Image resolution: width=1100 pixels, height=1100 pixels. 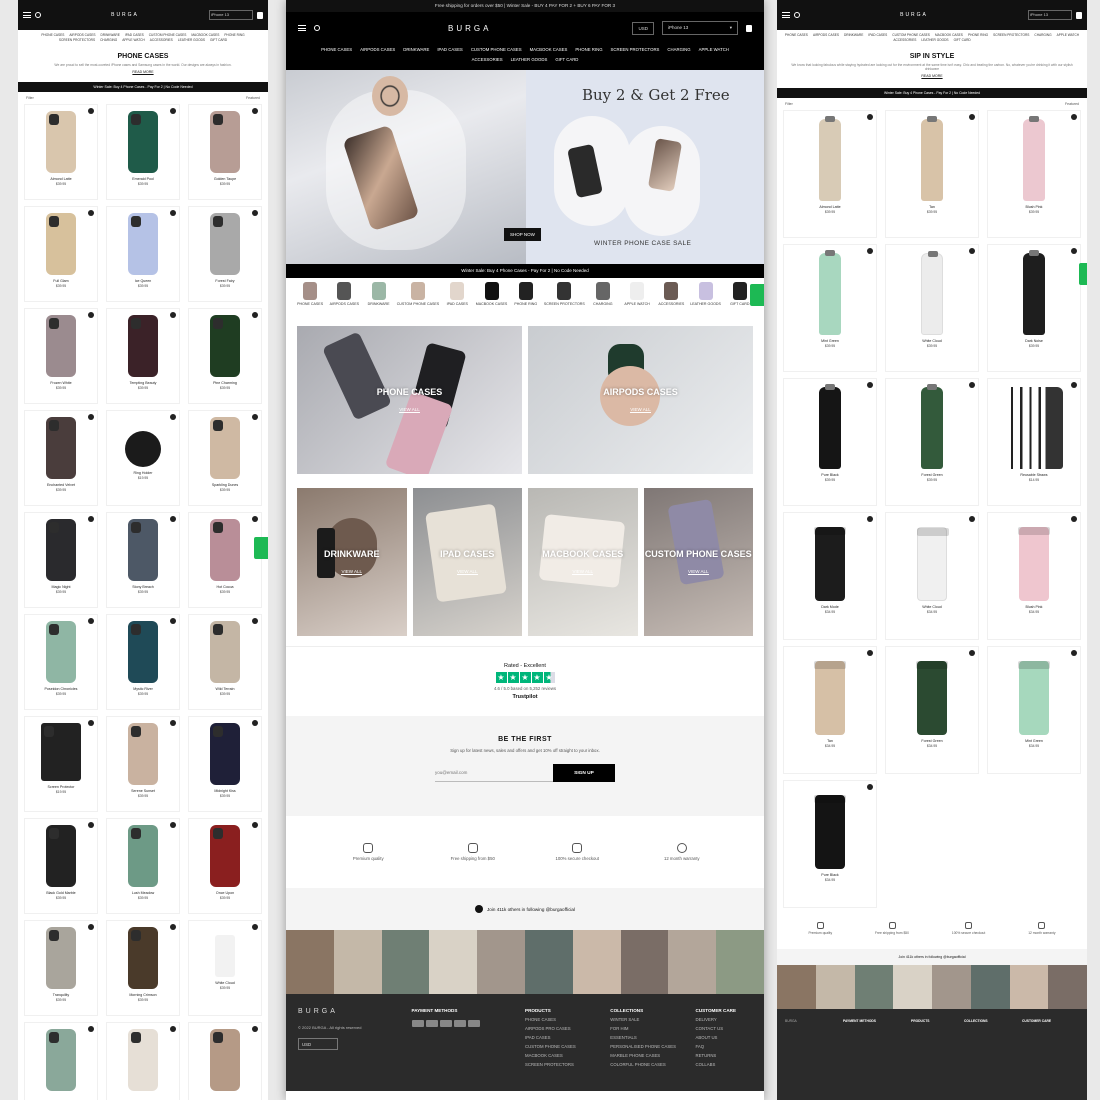 I want to click on currency-select: USD, so click(x=643, y=28).